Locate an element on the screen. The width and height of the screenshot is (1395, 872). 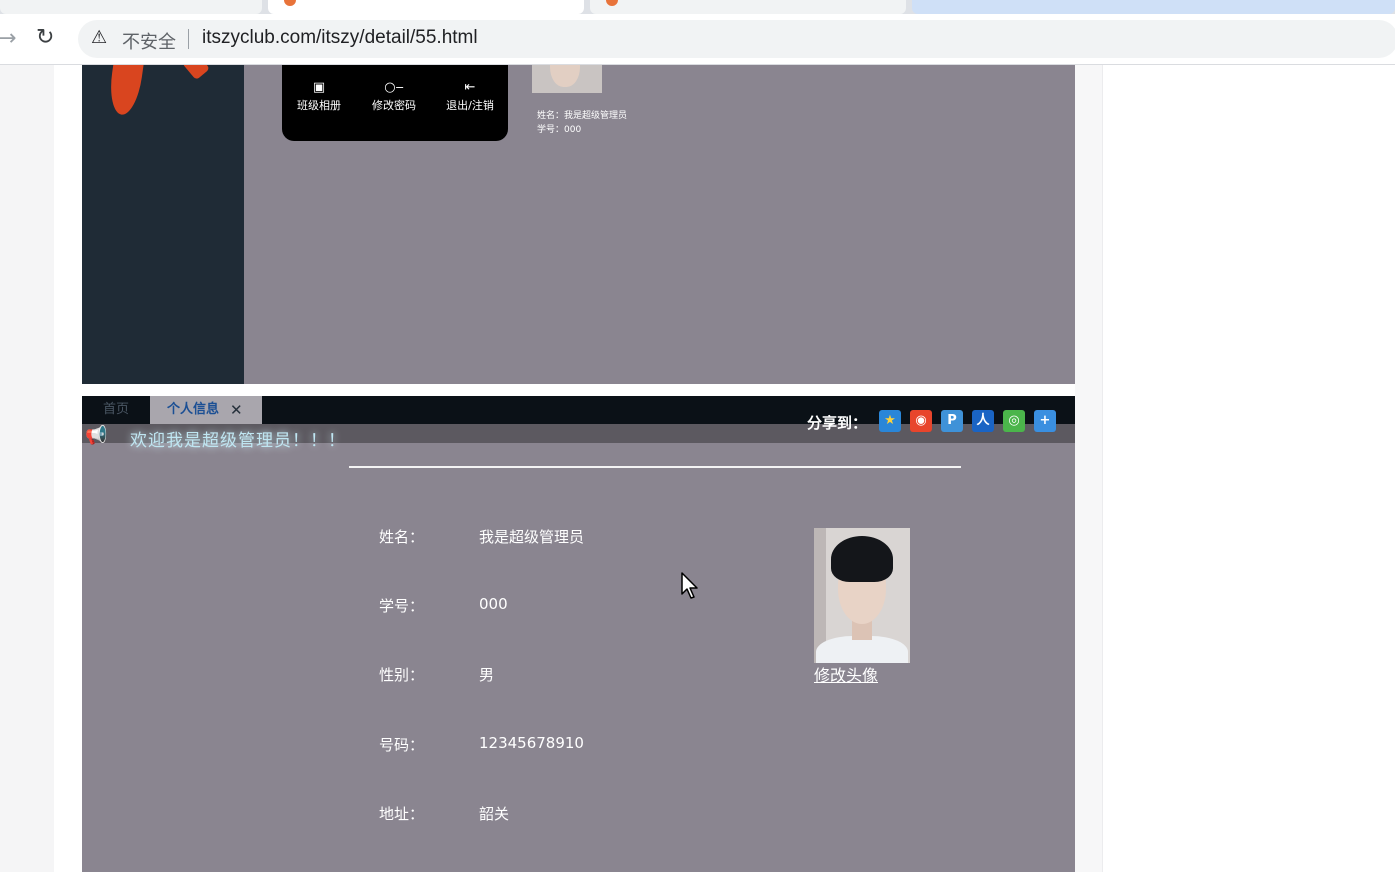
speaker-icon: 📢 is located at coordinates (96, 435).